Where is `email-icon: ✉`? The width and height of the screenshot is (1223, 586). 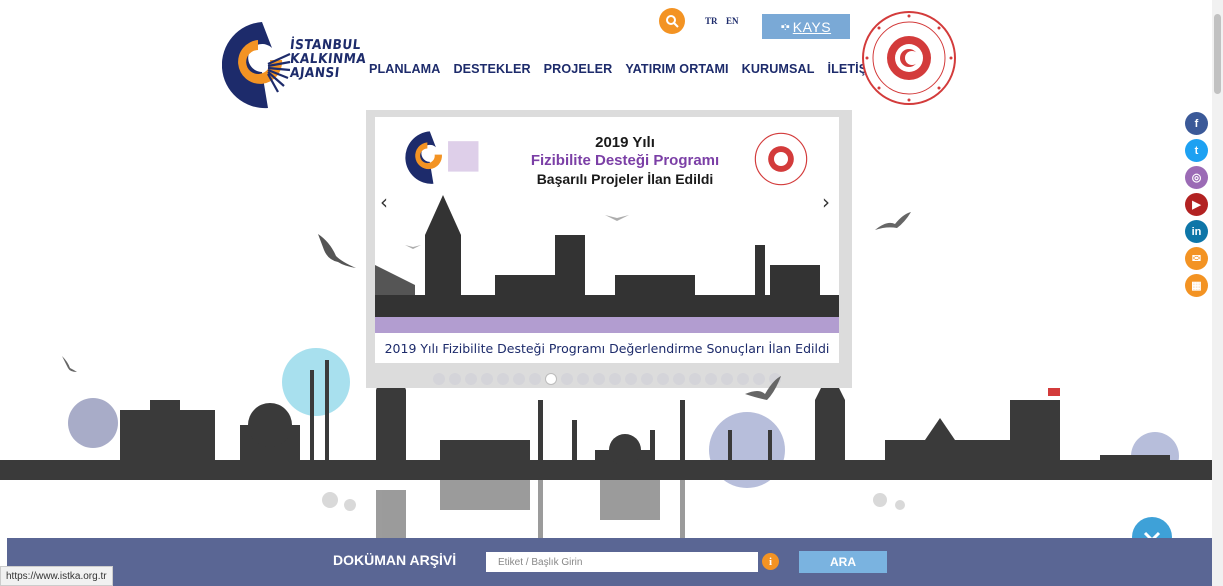
email-icon: ✉ is located at coordinates (1196, 258).